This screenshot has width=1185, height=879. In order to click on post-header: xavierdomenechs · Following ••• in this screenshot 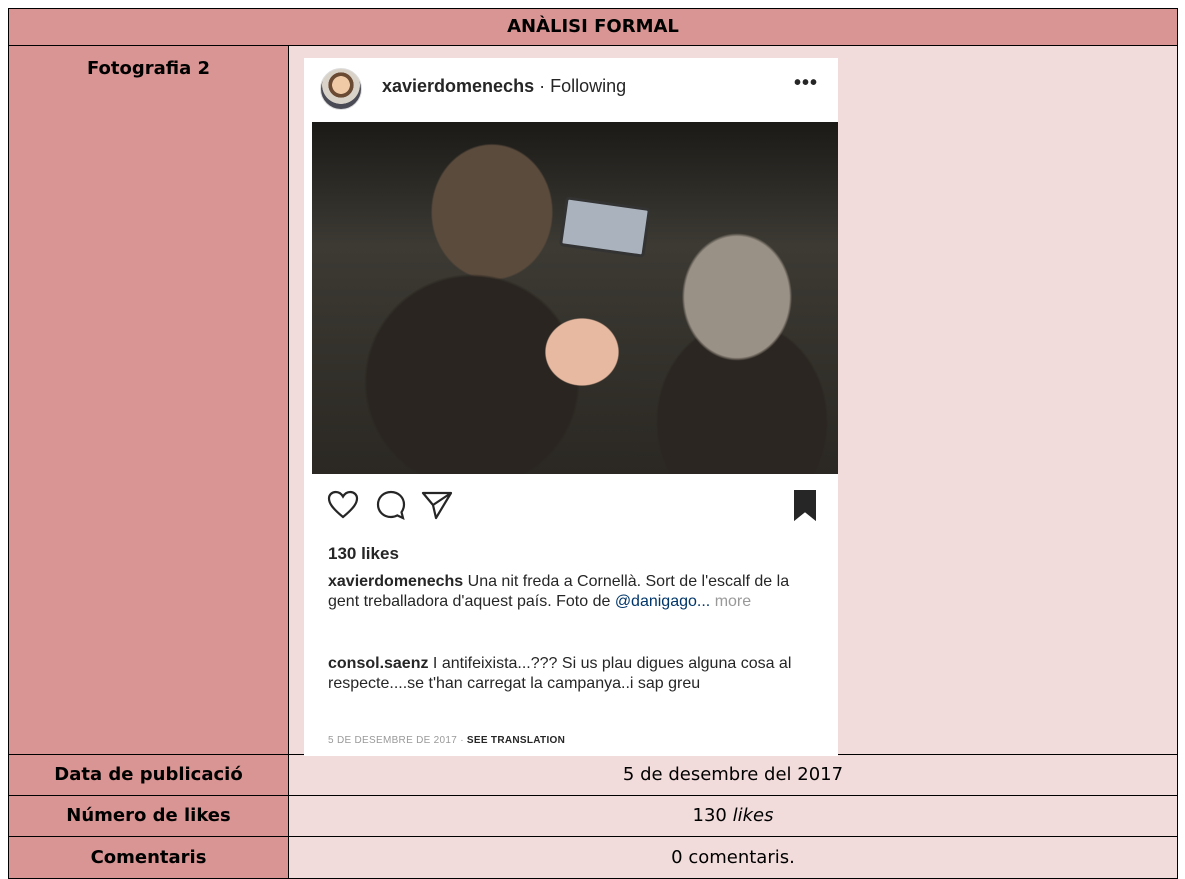, I will do `click(571, 90)`.